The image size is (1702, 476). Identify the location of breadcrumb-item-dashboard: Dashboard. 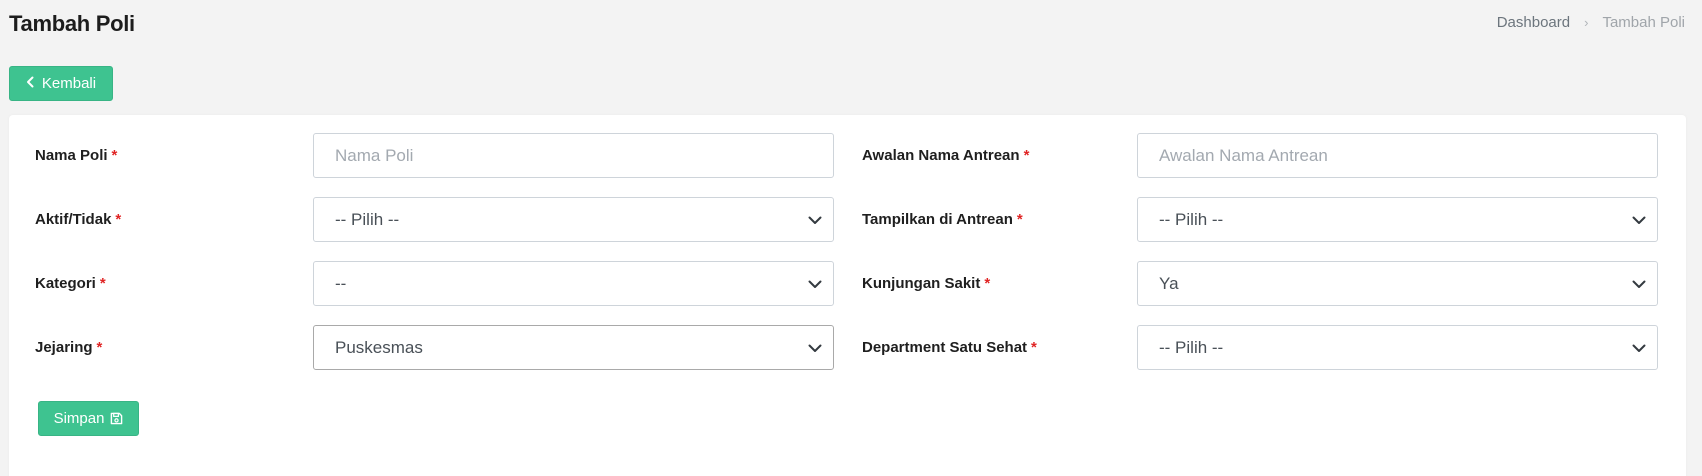
(1533, 22).